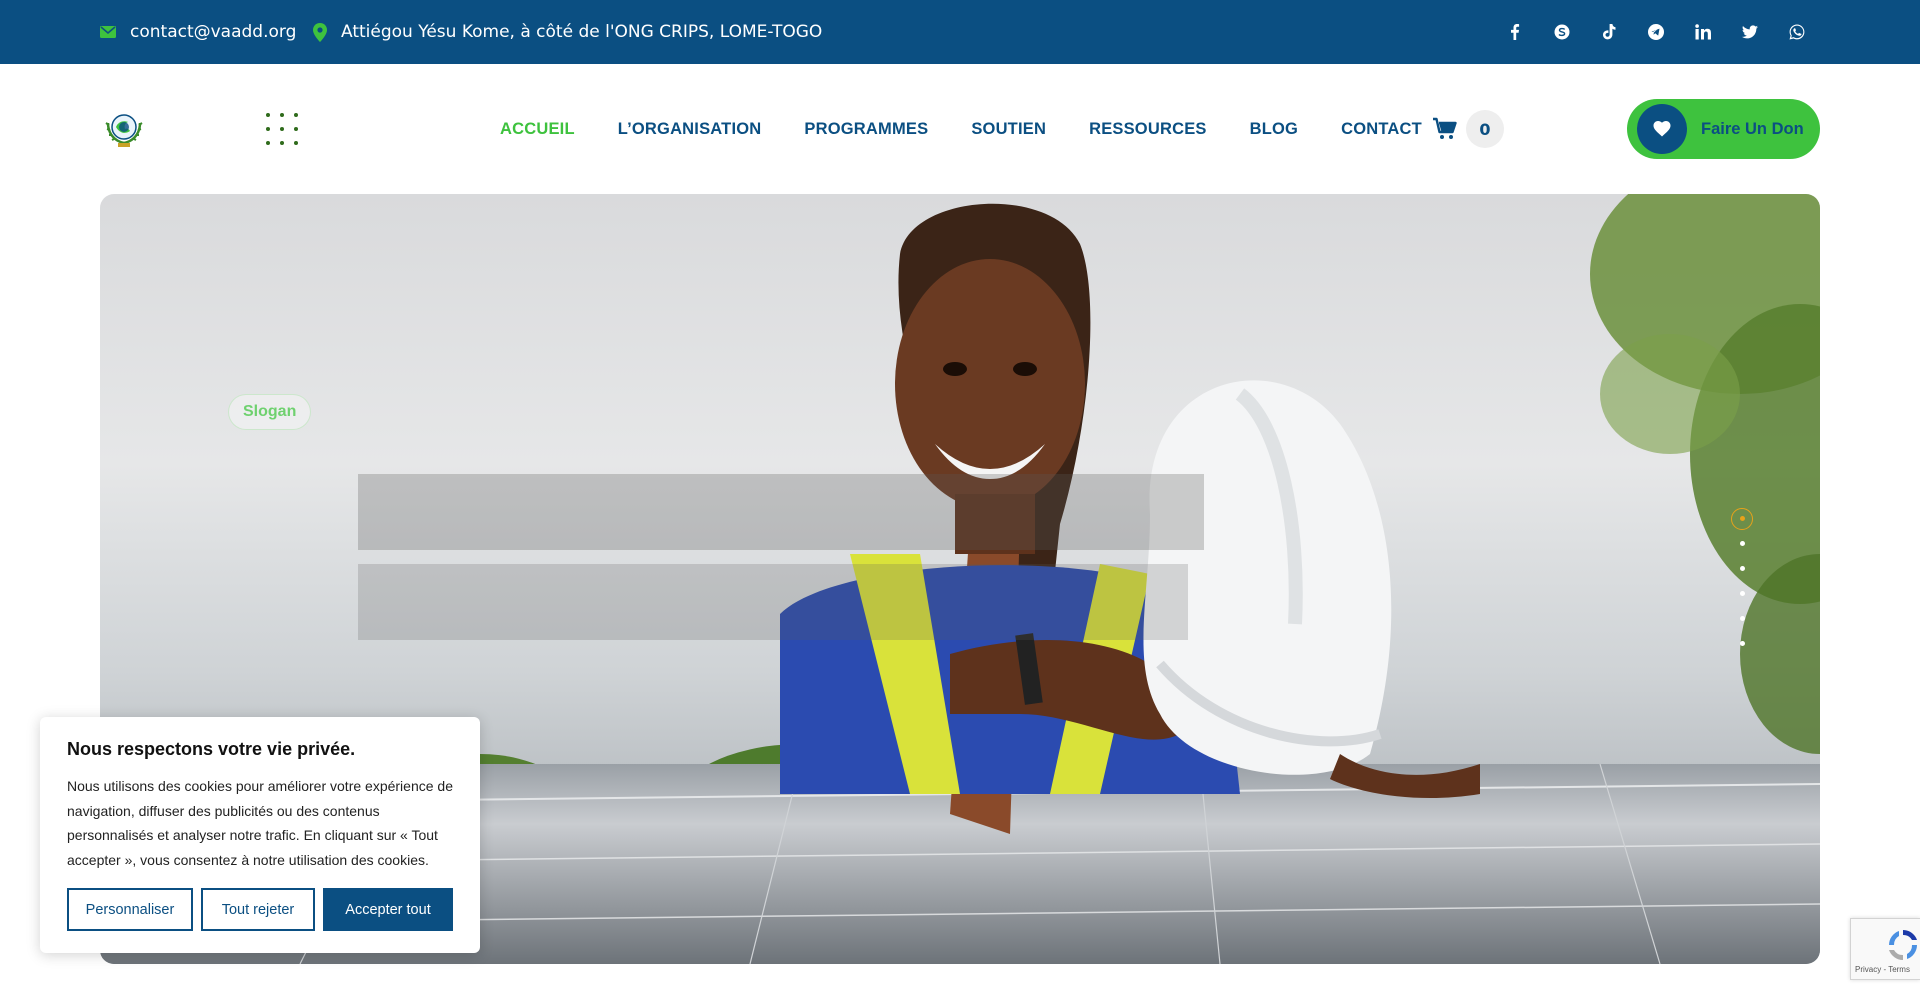  I want to click on cart-count: 0, so click(1485, 129).